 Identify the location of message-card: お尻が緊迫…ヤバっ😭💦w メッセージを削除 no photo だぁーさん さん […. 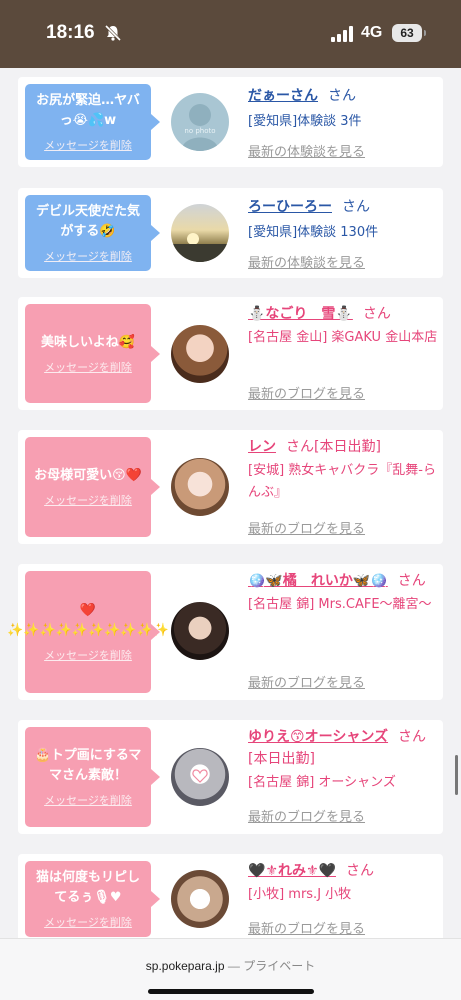
(230, 122).